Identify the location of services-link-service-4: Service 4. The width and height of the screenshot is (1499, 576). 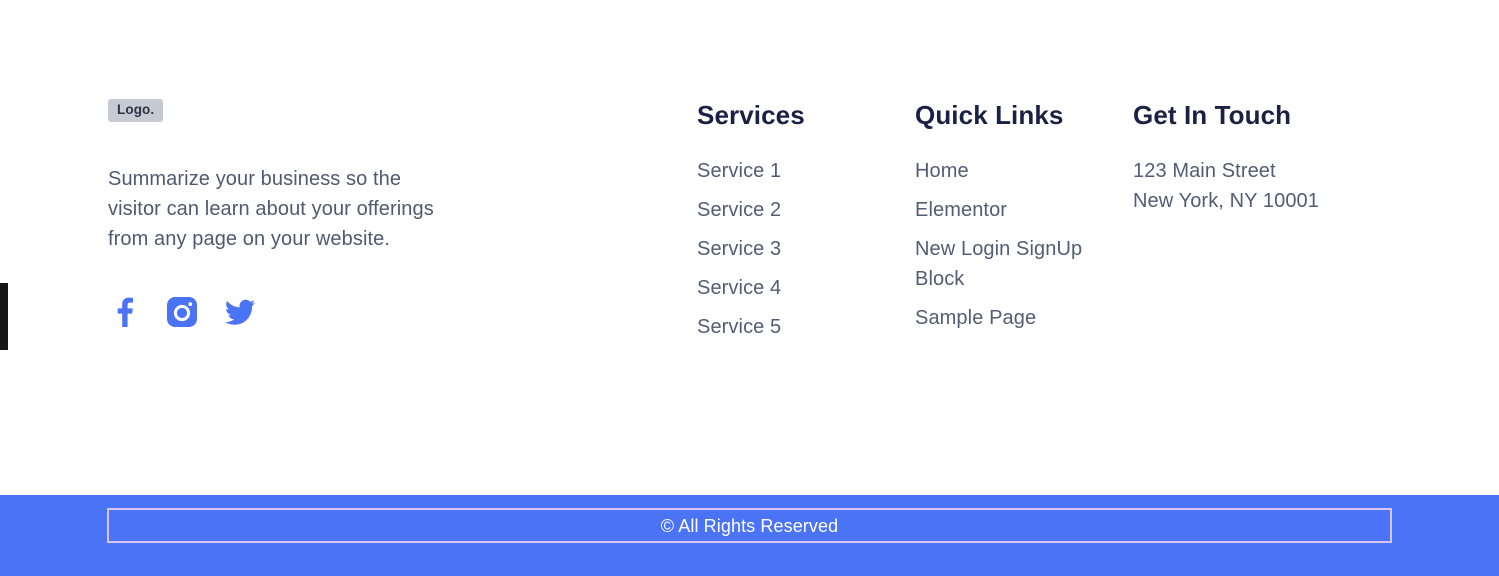
(739, 288).